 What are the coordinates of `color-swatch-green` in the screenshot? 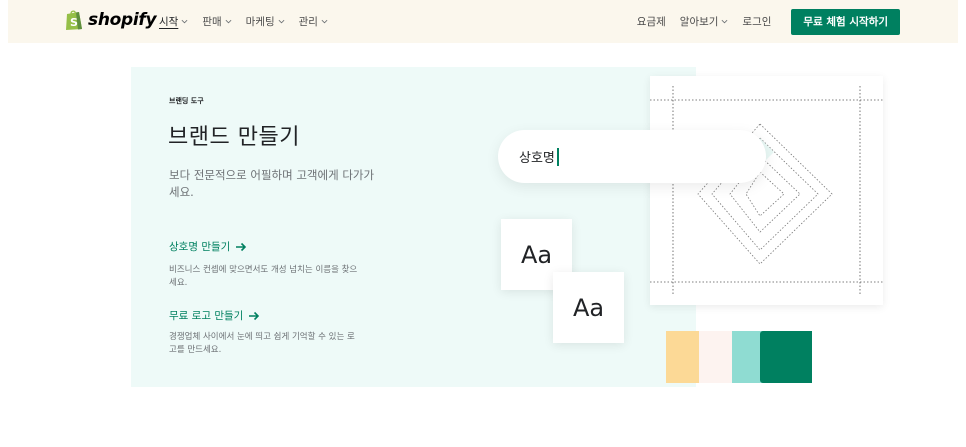 It's located at (786, 357).